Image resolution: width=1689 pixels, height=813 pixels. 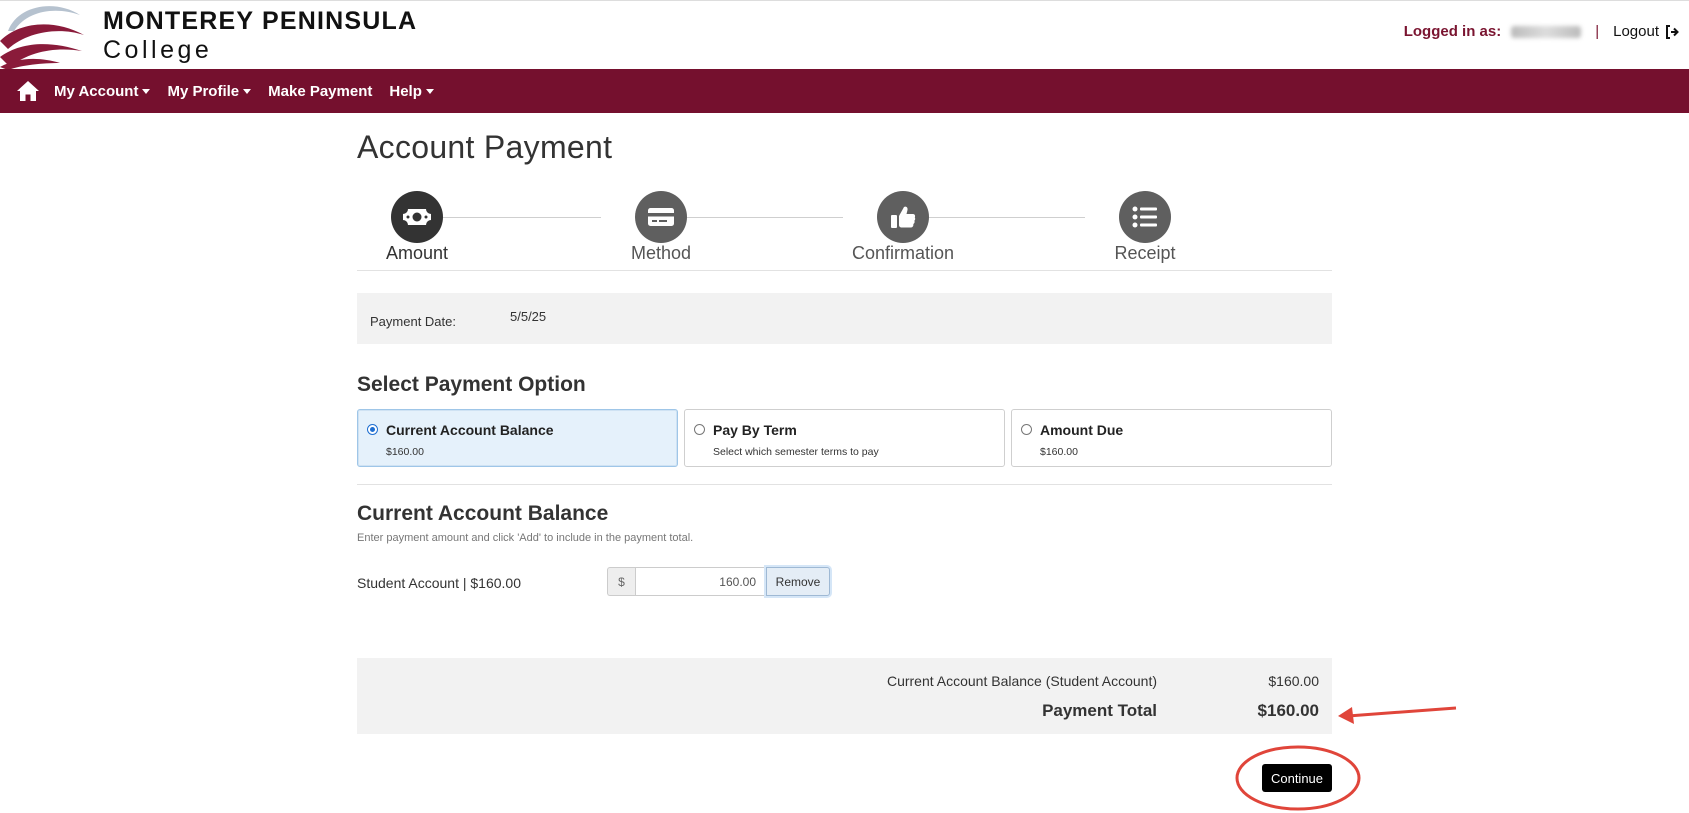 I want to click on list-icon, so click(x=1144, y=217).